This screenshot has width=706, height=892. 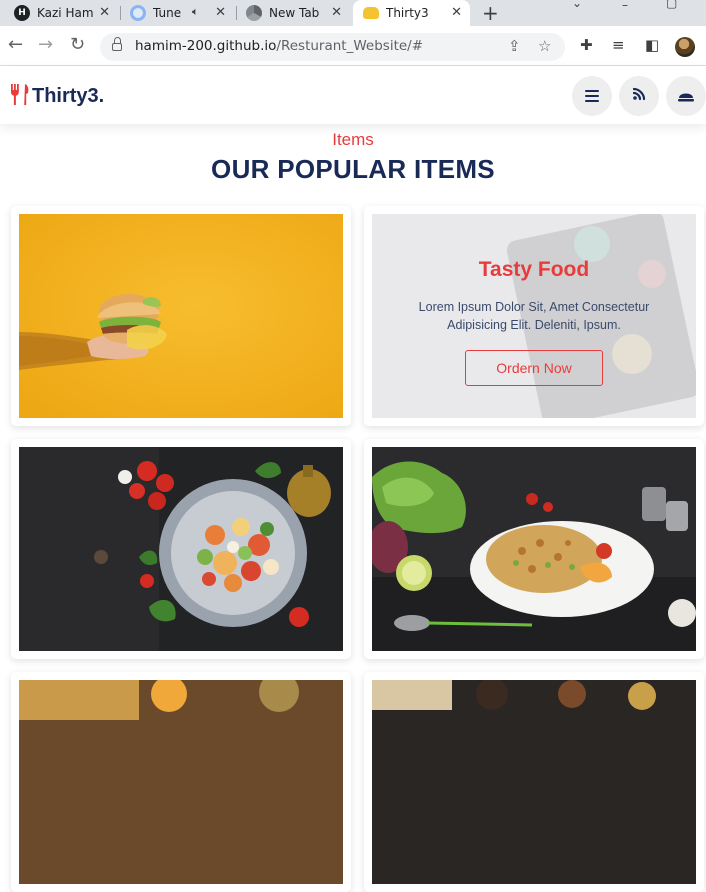 I want to click on forward-arrow-icon: →, so click(x=45, y=45).